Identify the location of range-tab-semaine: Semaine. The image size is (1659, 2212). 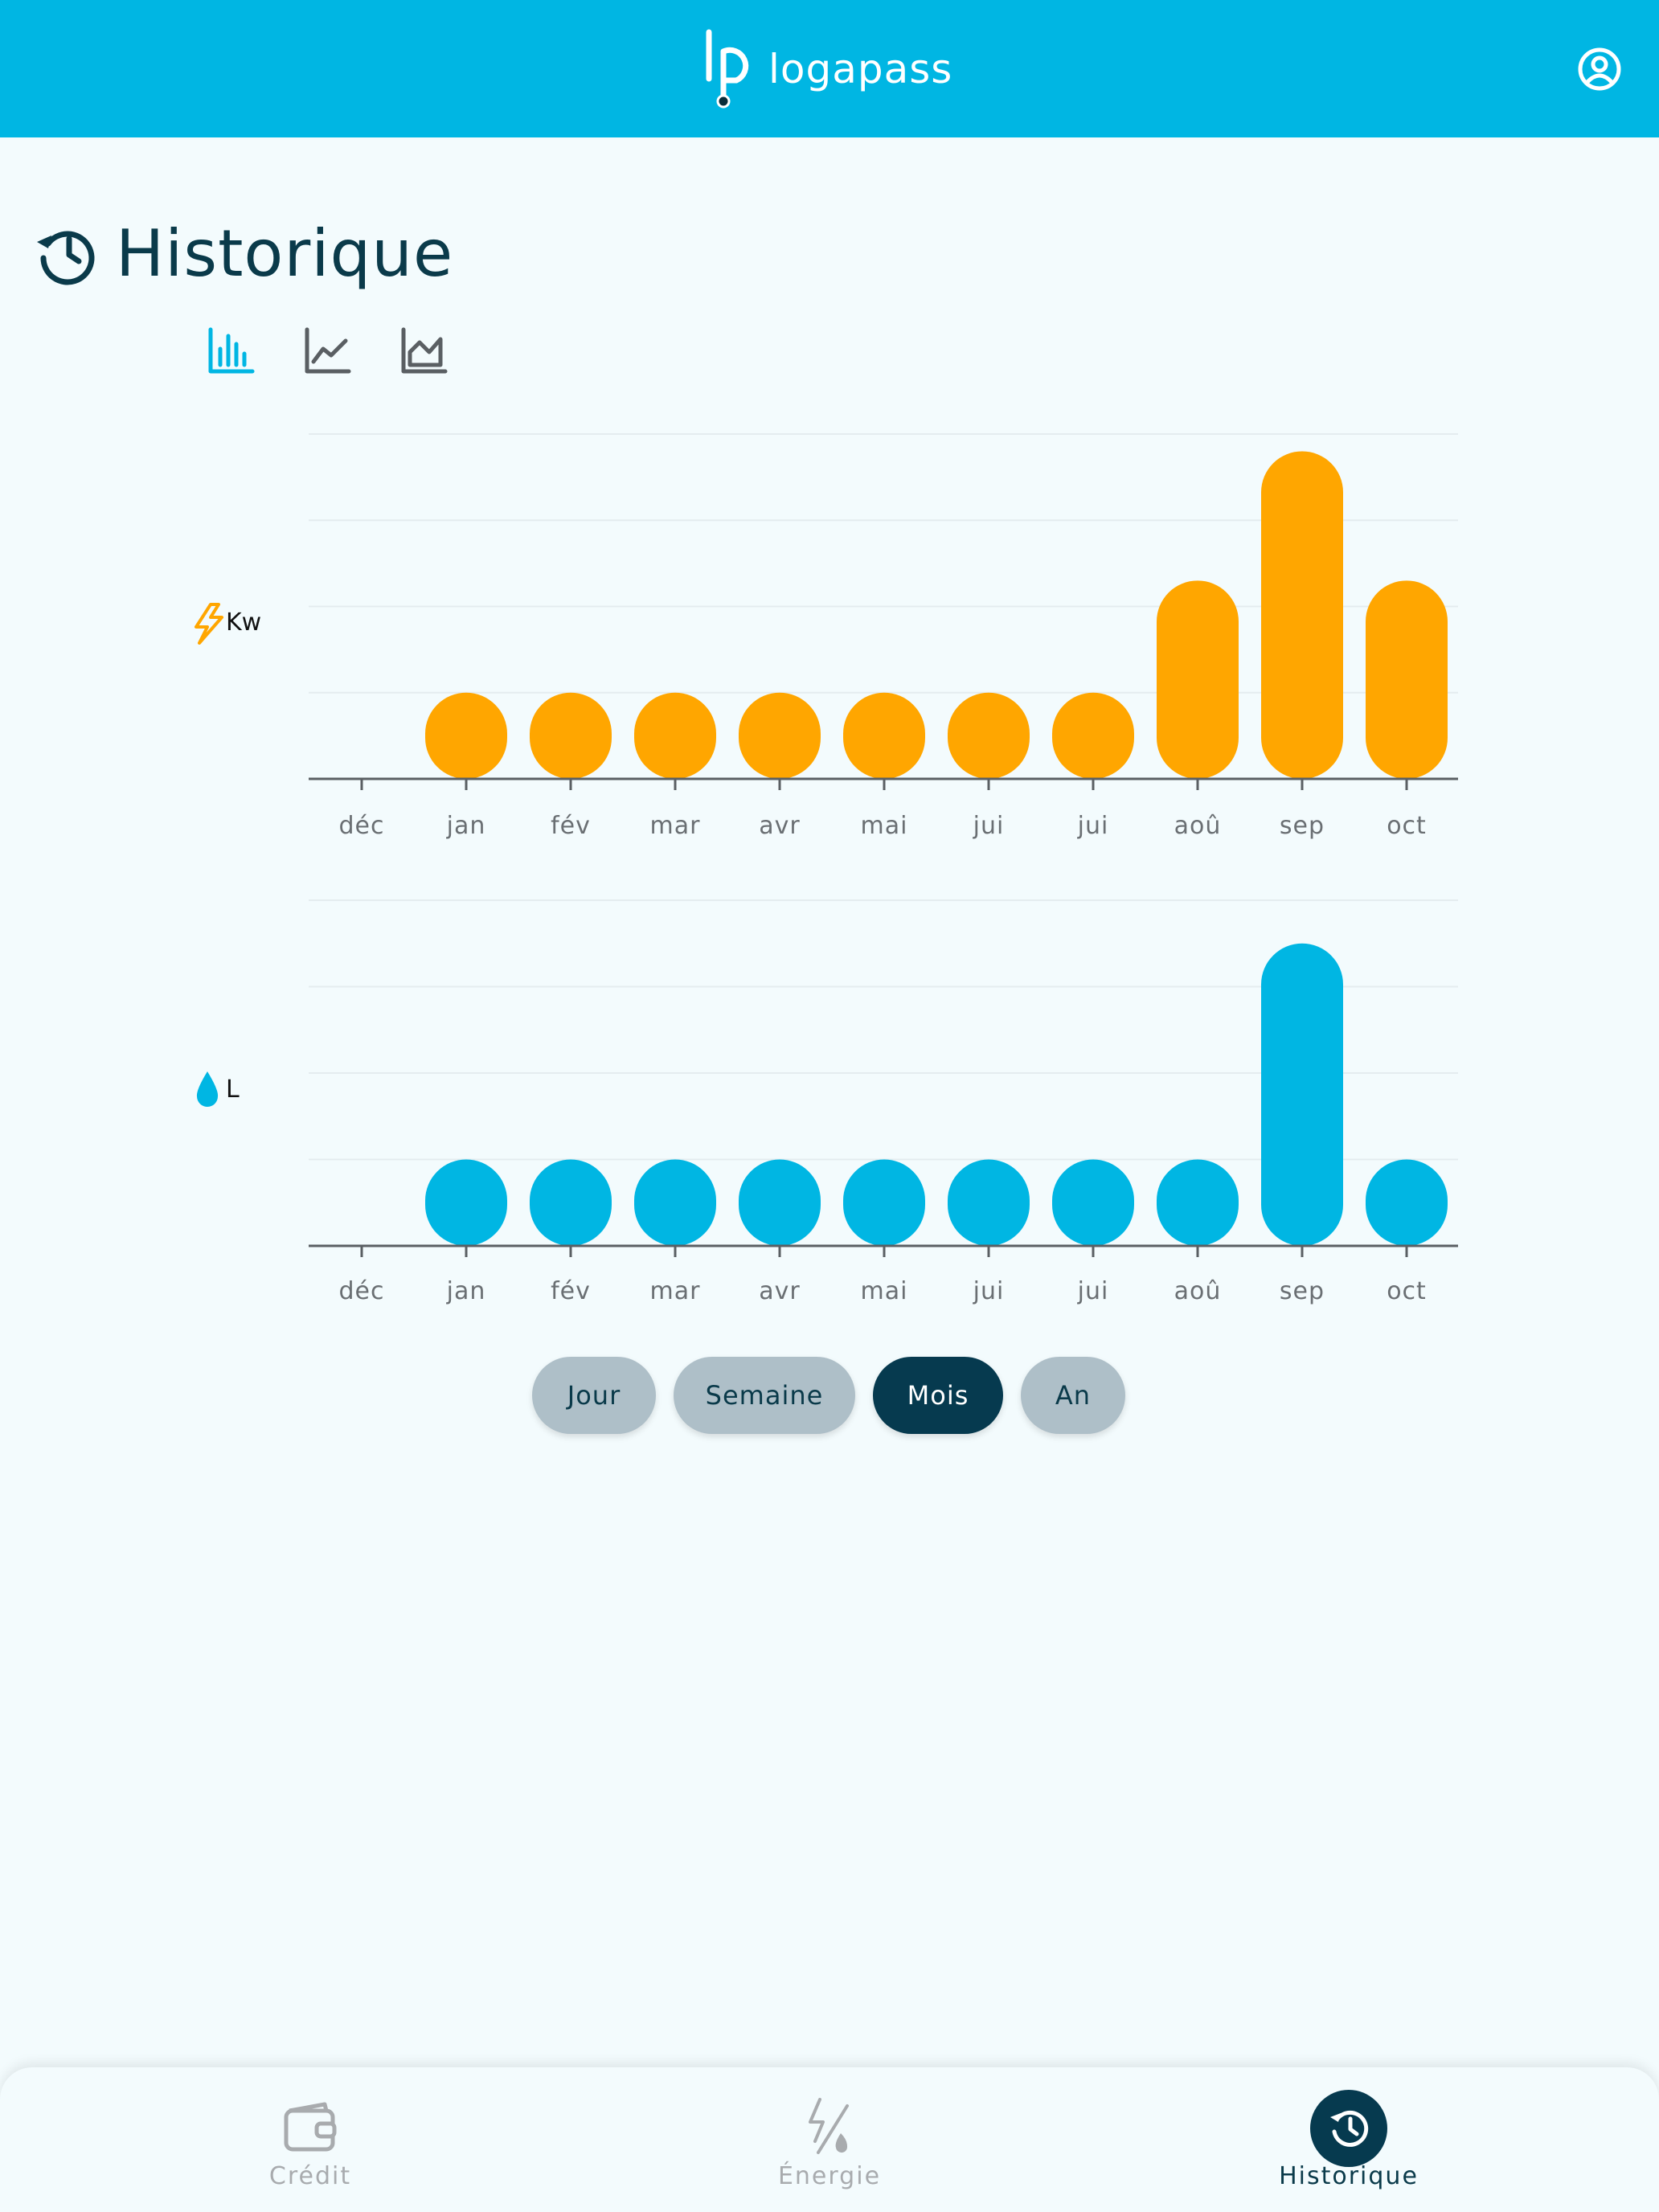
(764, 1395).